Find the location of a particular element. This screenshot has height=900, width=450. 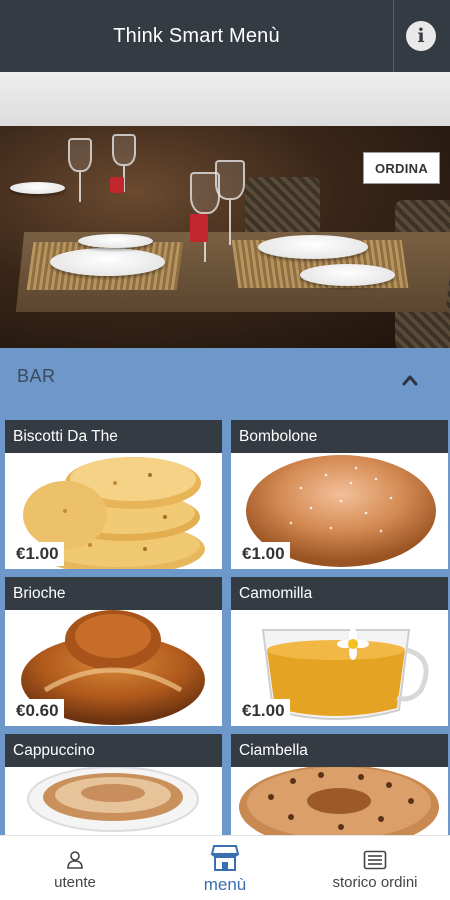

product-card-camomilla: Camomilla €1.00 is located at coordinates (339, 651).